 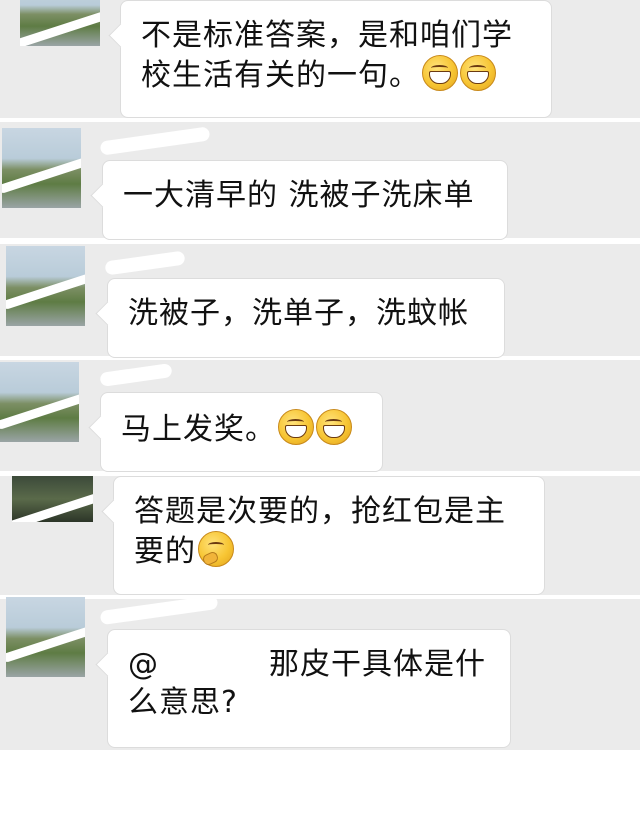 What do you see at coordinates (143, 664) in the screenshot?
I see `mention-at: @` at bounding box center [143, 664].